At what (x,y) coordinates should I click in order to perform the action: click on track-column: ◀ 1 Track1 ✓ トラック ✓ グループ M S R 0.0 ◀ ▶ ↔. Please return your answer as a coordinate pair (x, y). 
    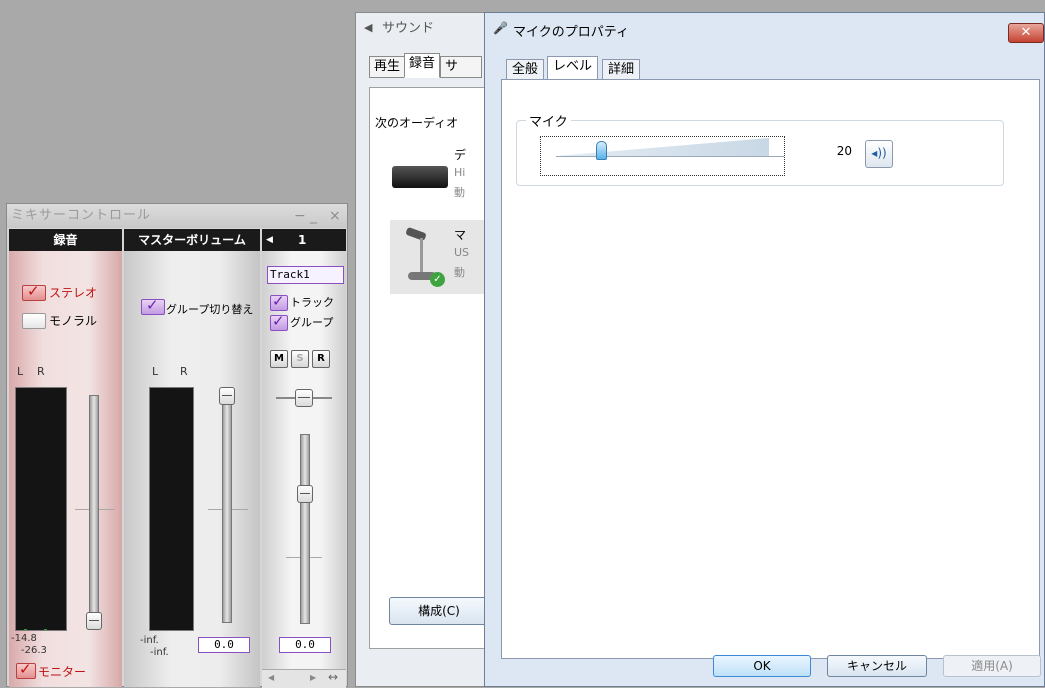
    Looking at the image, I should click on (304, 458).